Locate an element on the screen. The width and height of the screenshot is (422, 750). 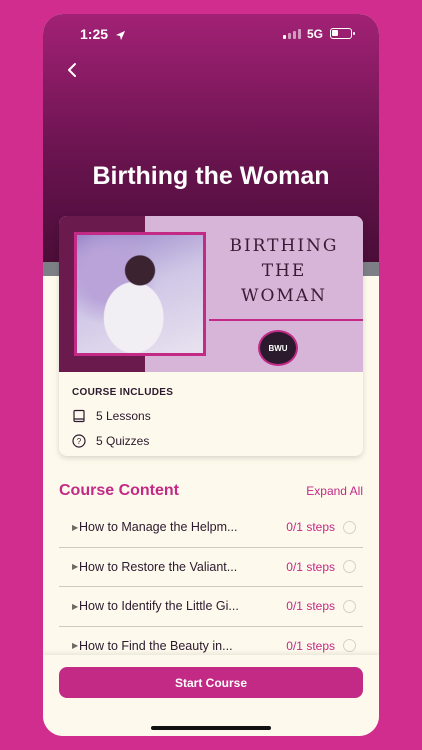
bottom-bar: Start Course is located at coordinates (211, 695).